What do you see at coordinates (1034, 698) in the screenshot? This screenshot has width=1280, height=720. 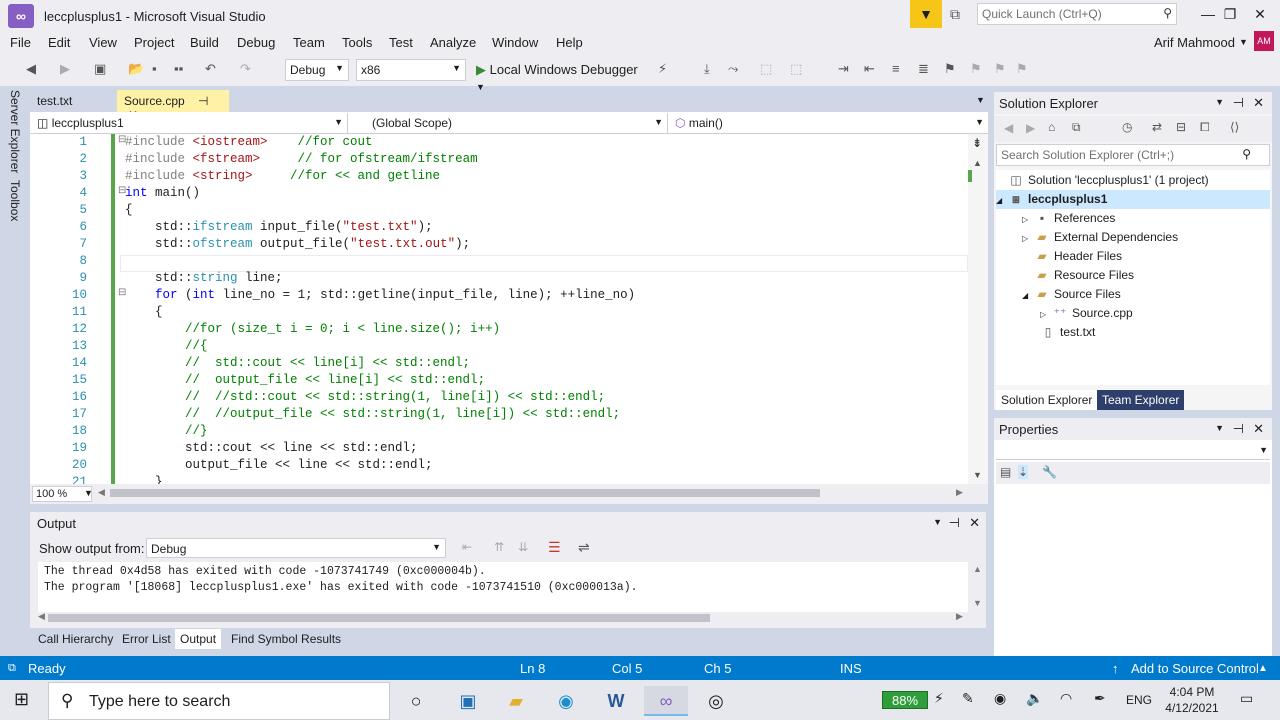 I see `volume-icon: 🔈` at bounding box center [1034, 698].